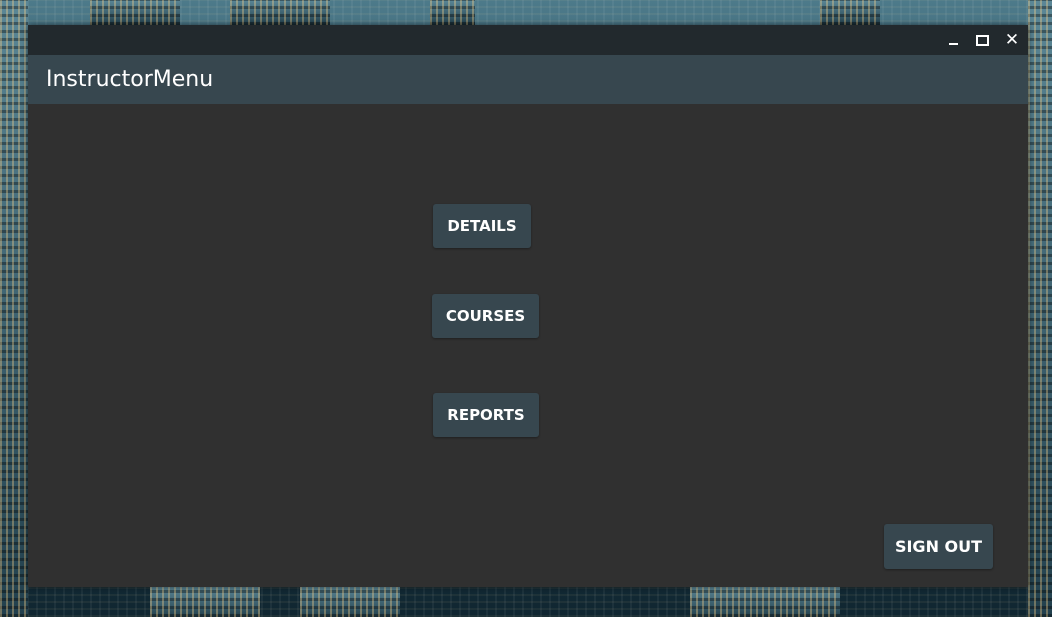 This screenshot has height=617, width=1052. What do you see at coordinates (482, 226) in the screenshot?
I see `details-button: DETAILS` at bounding box center [482, 226].